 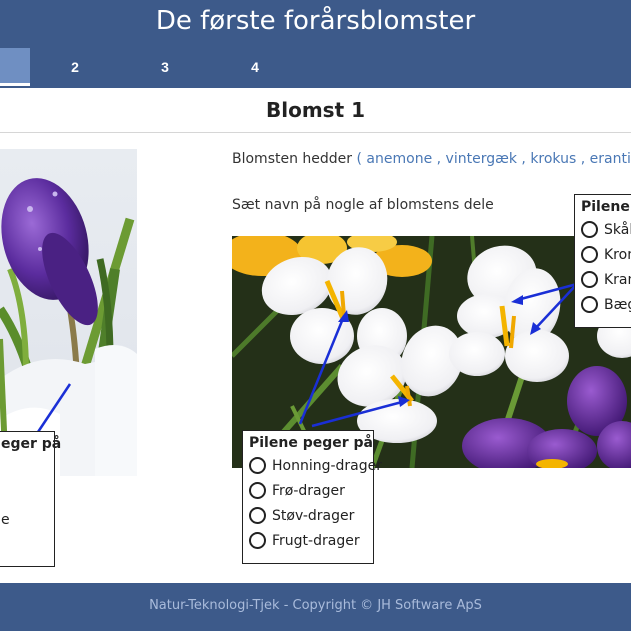 I want to click on left-box-title: eger på, so click(x=31, y=444).